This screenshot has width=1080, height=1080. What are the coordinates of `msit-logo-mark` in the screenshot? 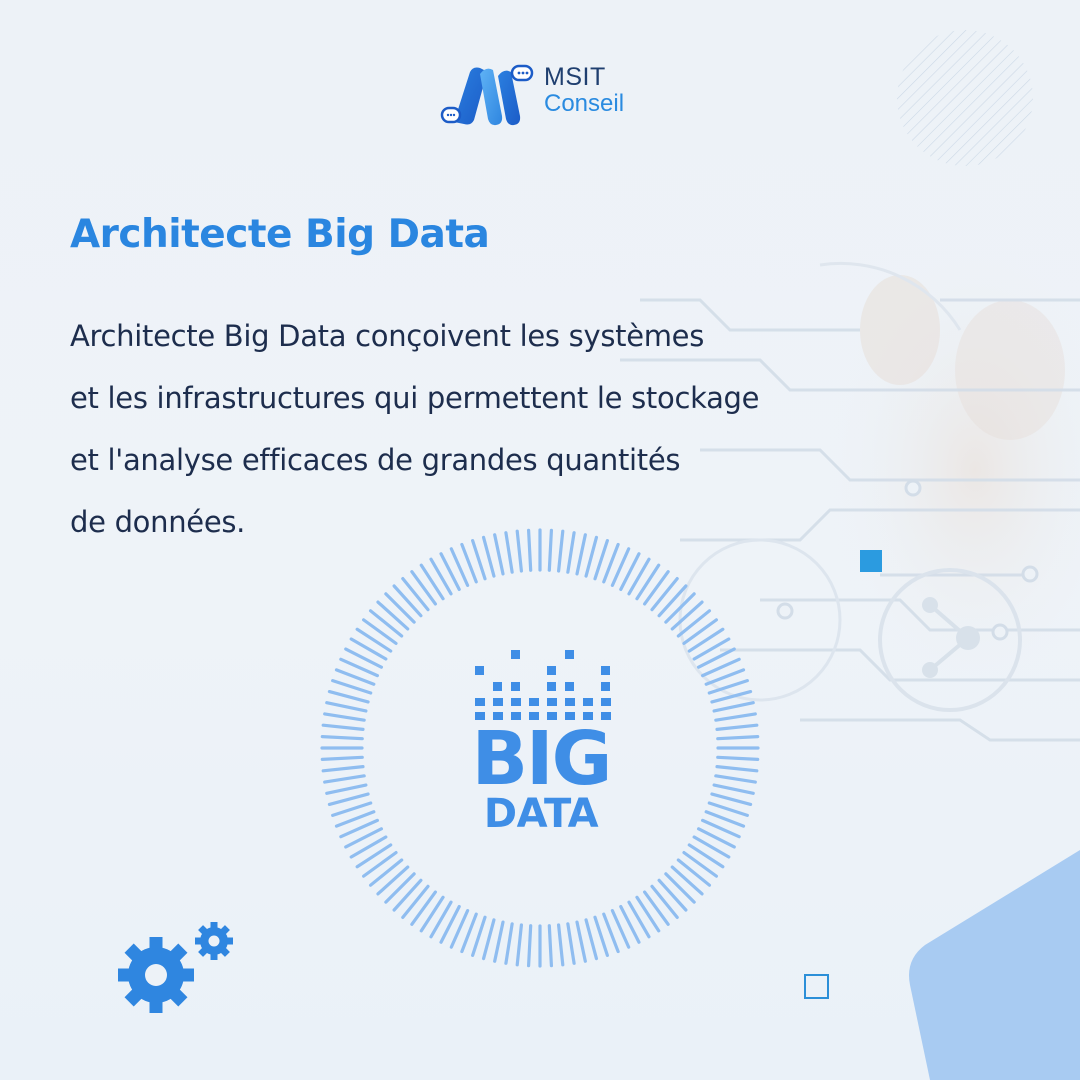 It's located at (487, 95).